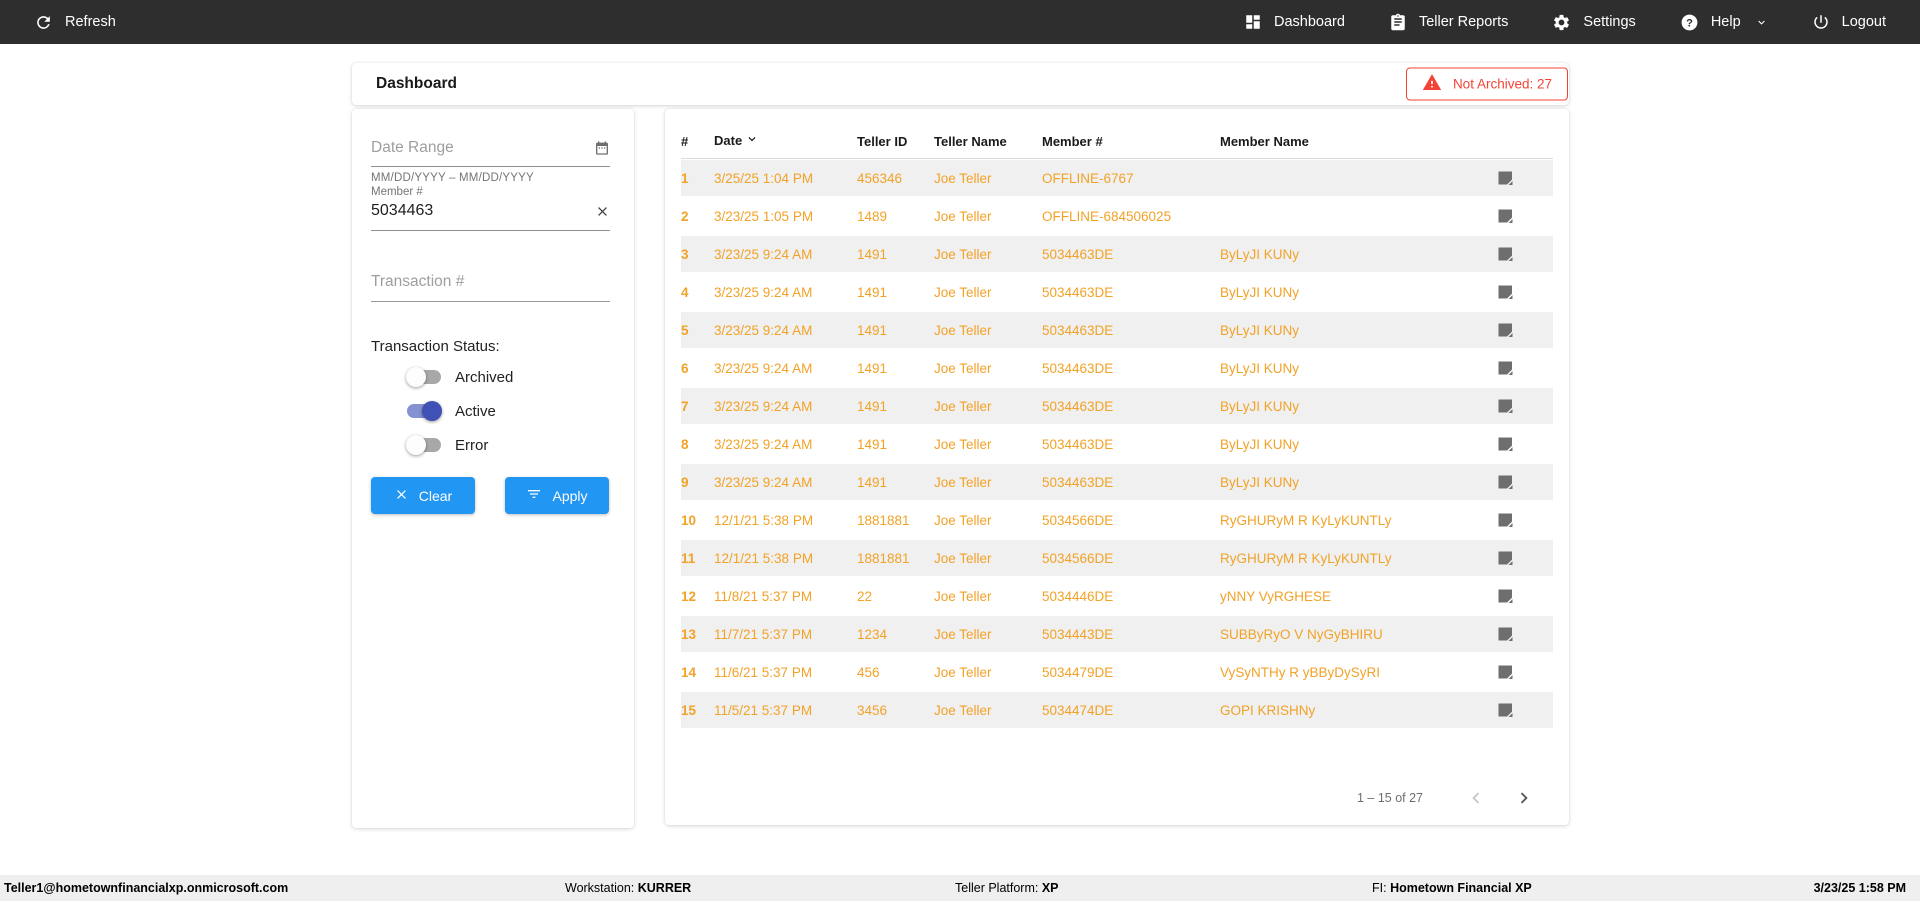 The image size is (1920, 901). What do you see at coordinates (868, 672) in the screenshot?
I see `cell-tid: 456` at bounding box center [868, 672].